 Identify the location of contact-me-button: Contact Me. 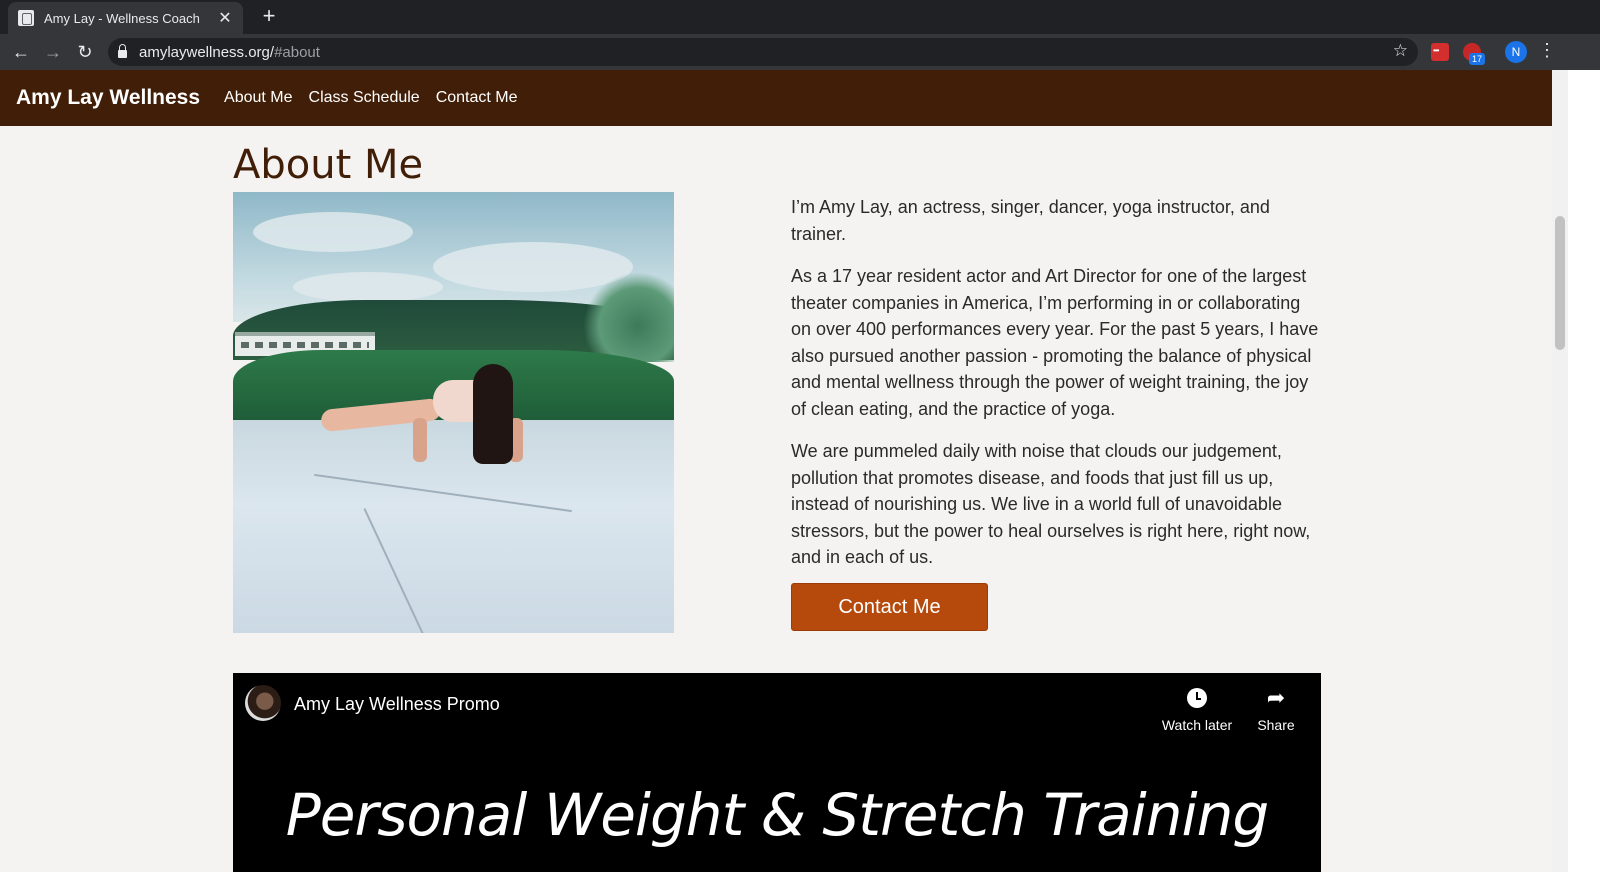
(889, 607).